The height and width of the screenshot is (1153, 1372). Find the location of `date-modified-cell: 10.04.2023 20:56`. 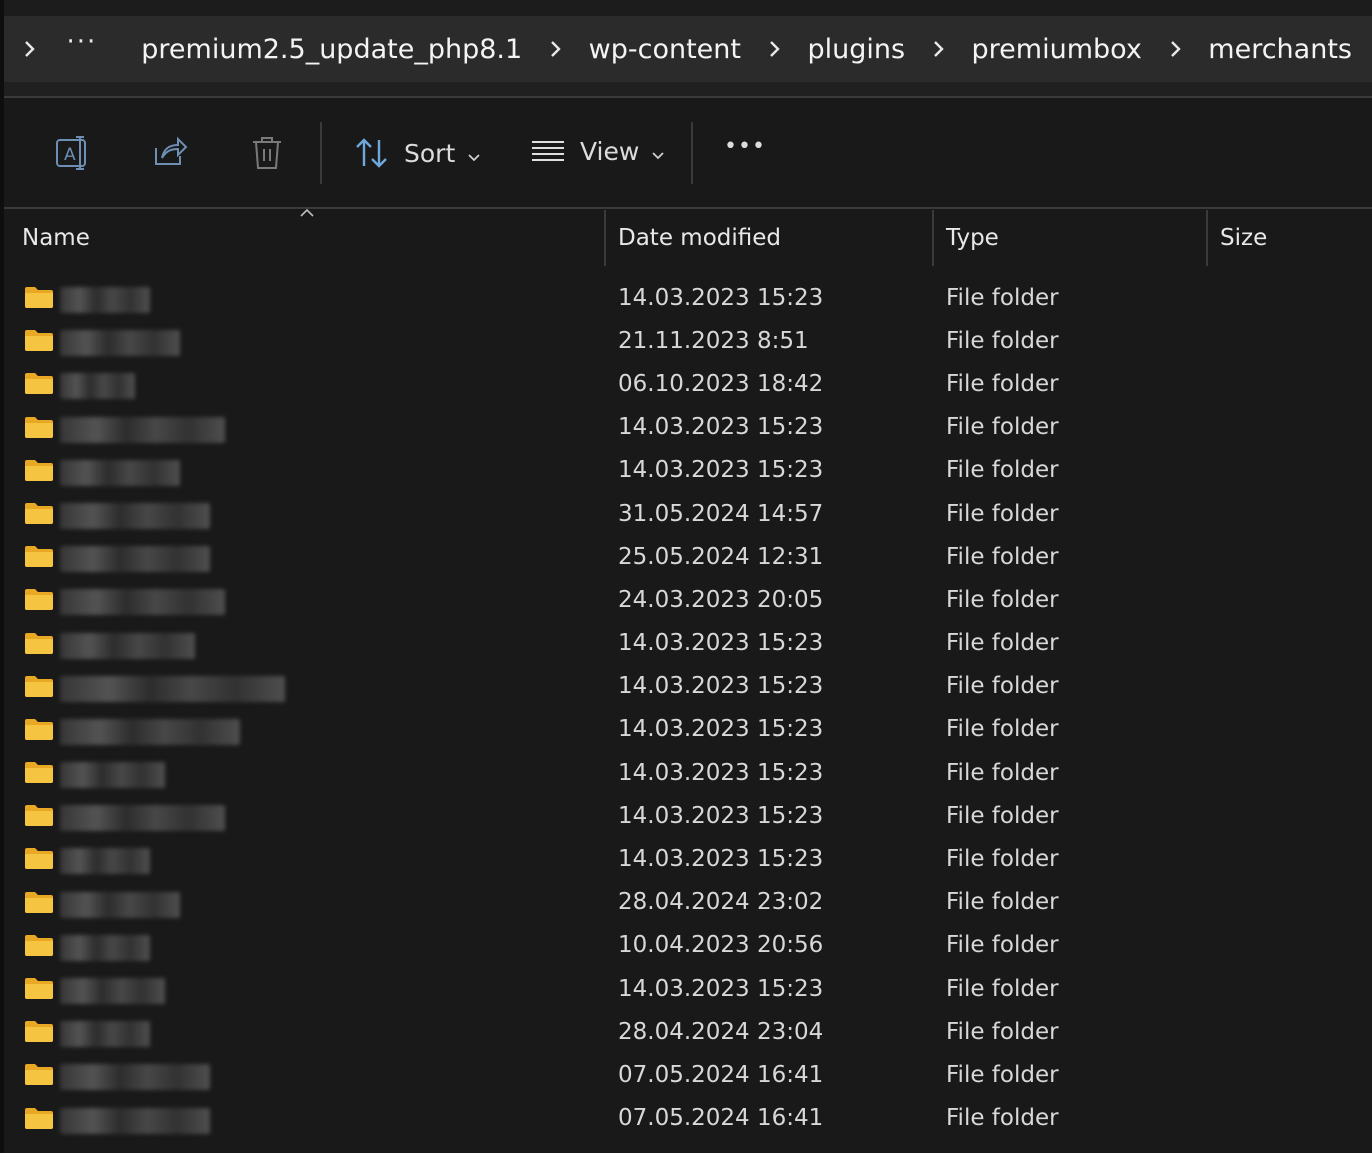

date-modified-cell: 10.04.2023 20:56 is located at coordinates (721, 945).